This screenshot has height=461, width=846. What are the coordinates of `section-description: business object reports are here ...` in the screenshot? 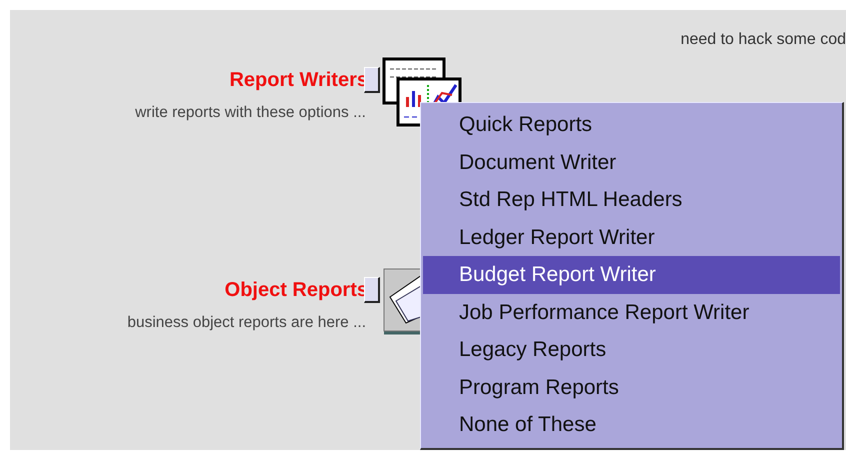 It's located at (246, 323).